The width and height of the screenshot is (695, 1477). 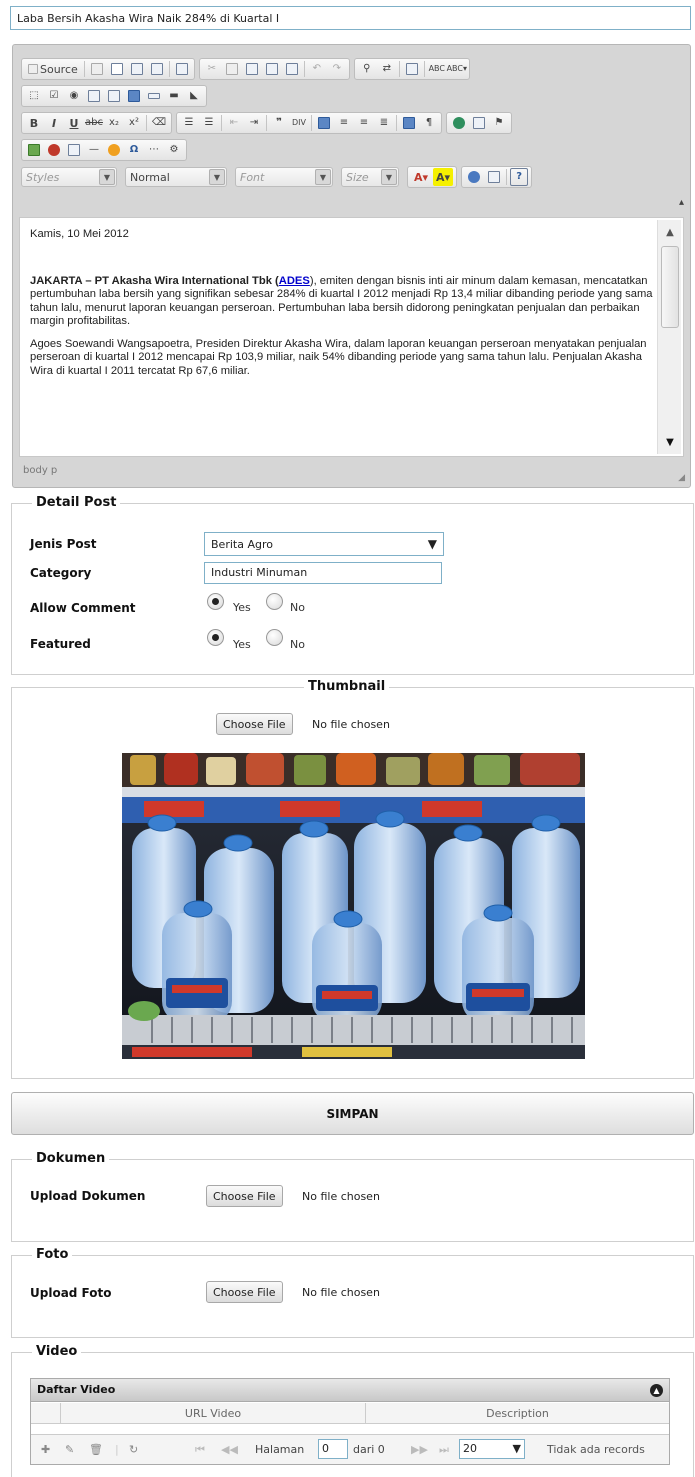 What do you see at coordinates (53, 69) in the screenshot?
I see `source-button: Source` at bounding box center [53, 69].